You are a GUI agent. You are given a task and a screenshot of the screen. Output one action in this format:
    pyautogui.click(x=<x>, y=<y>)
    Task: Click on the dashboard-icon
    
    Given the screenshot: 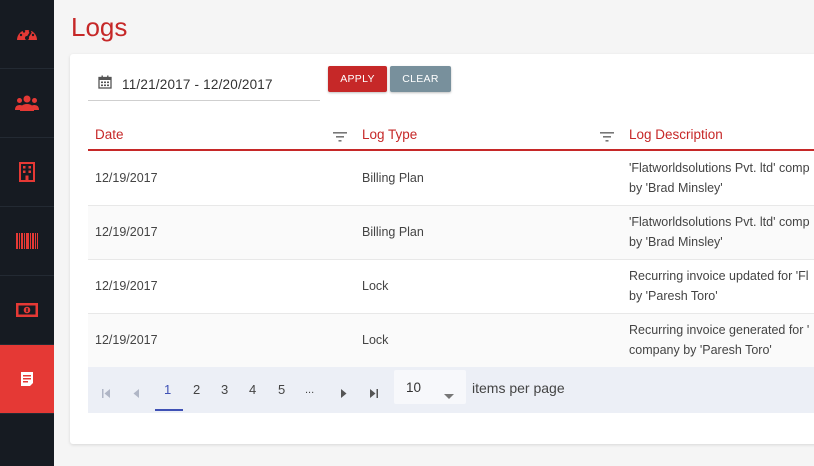 What is the action you would take?
    pyautogui.click(x=27, y=34)
    